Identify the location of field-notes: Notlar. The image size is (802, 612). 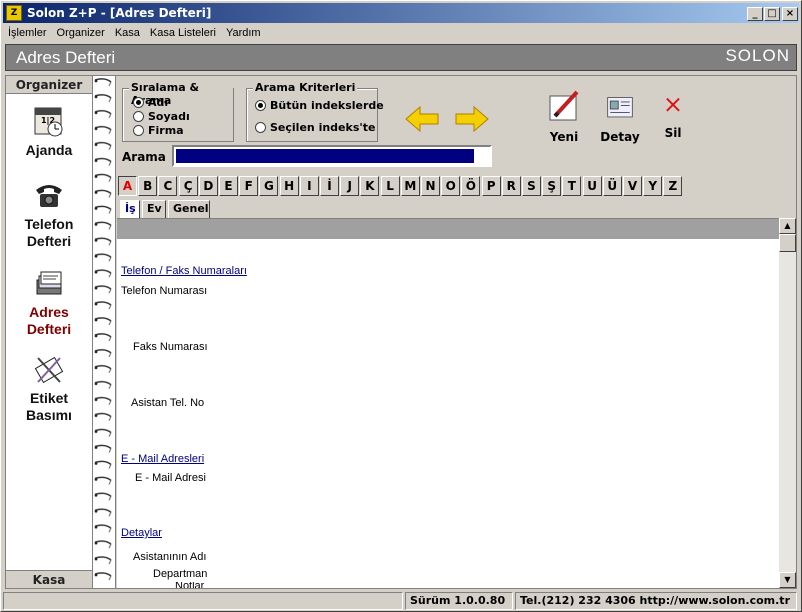
(190, 585).